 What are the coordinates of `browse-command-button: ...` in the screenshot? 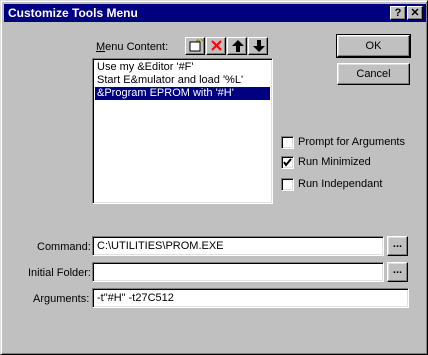 It's located at (397, 246).